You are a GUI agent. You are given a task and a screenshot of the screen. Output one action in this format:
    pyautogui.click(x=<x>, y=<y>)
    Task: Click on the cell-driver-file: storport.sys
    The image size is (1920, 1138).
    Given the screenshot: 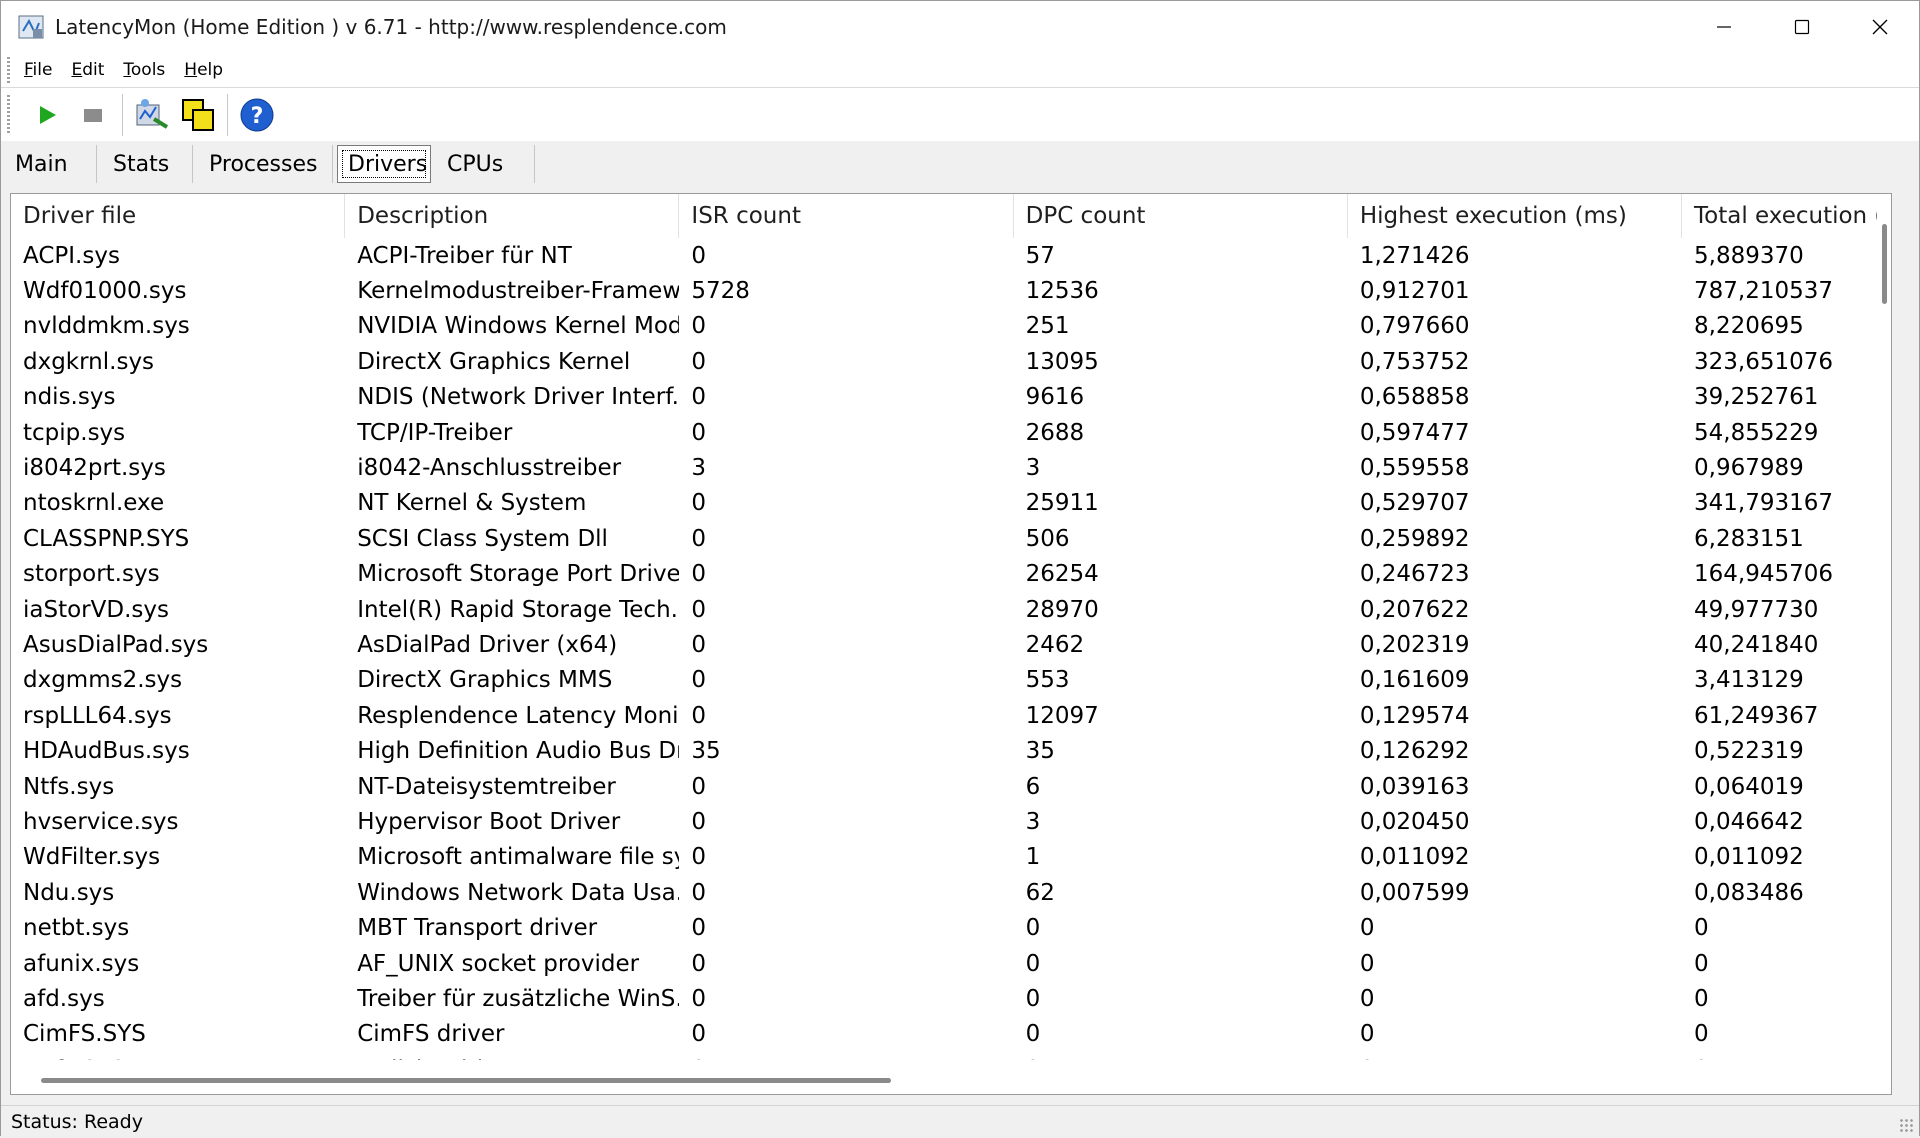 What is the action you would take?
    pyautogui.click(x=91, y=574)
    